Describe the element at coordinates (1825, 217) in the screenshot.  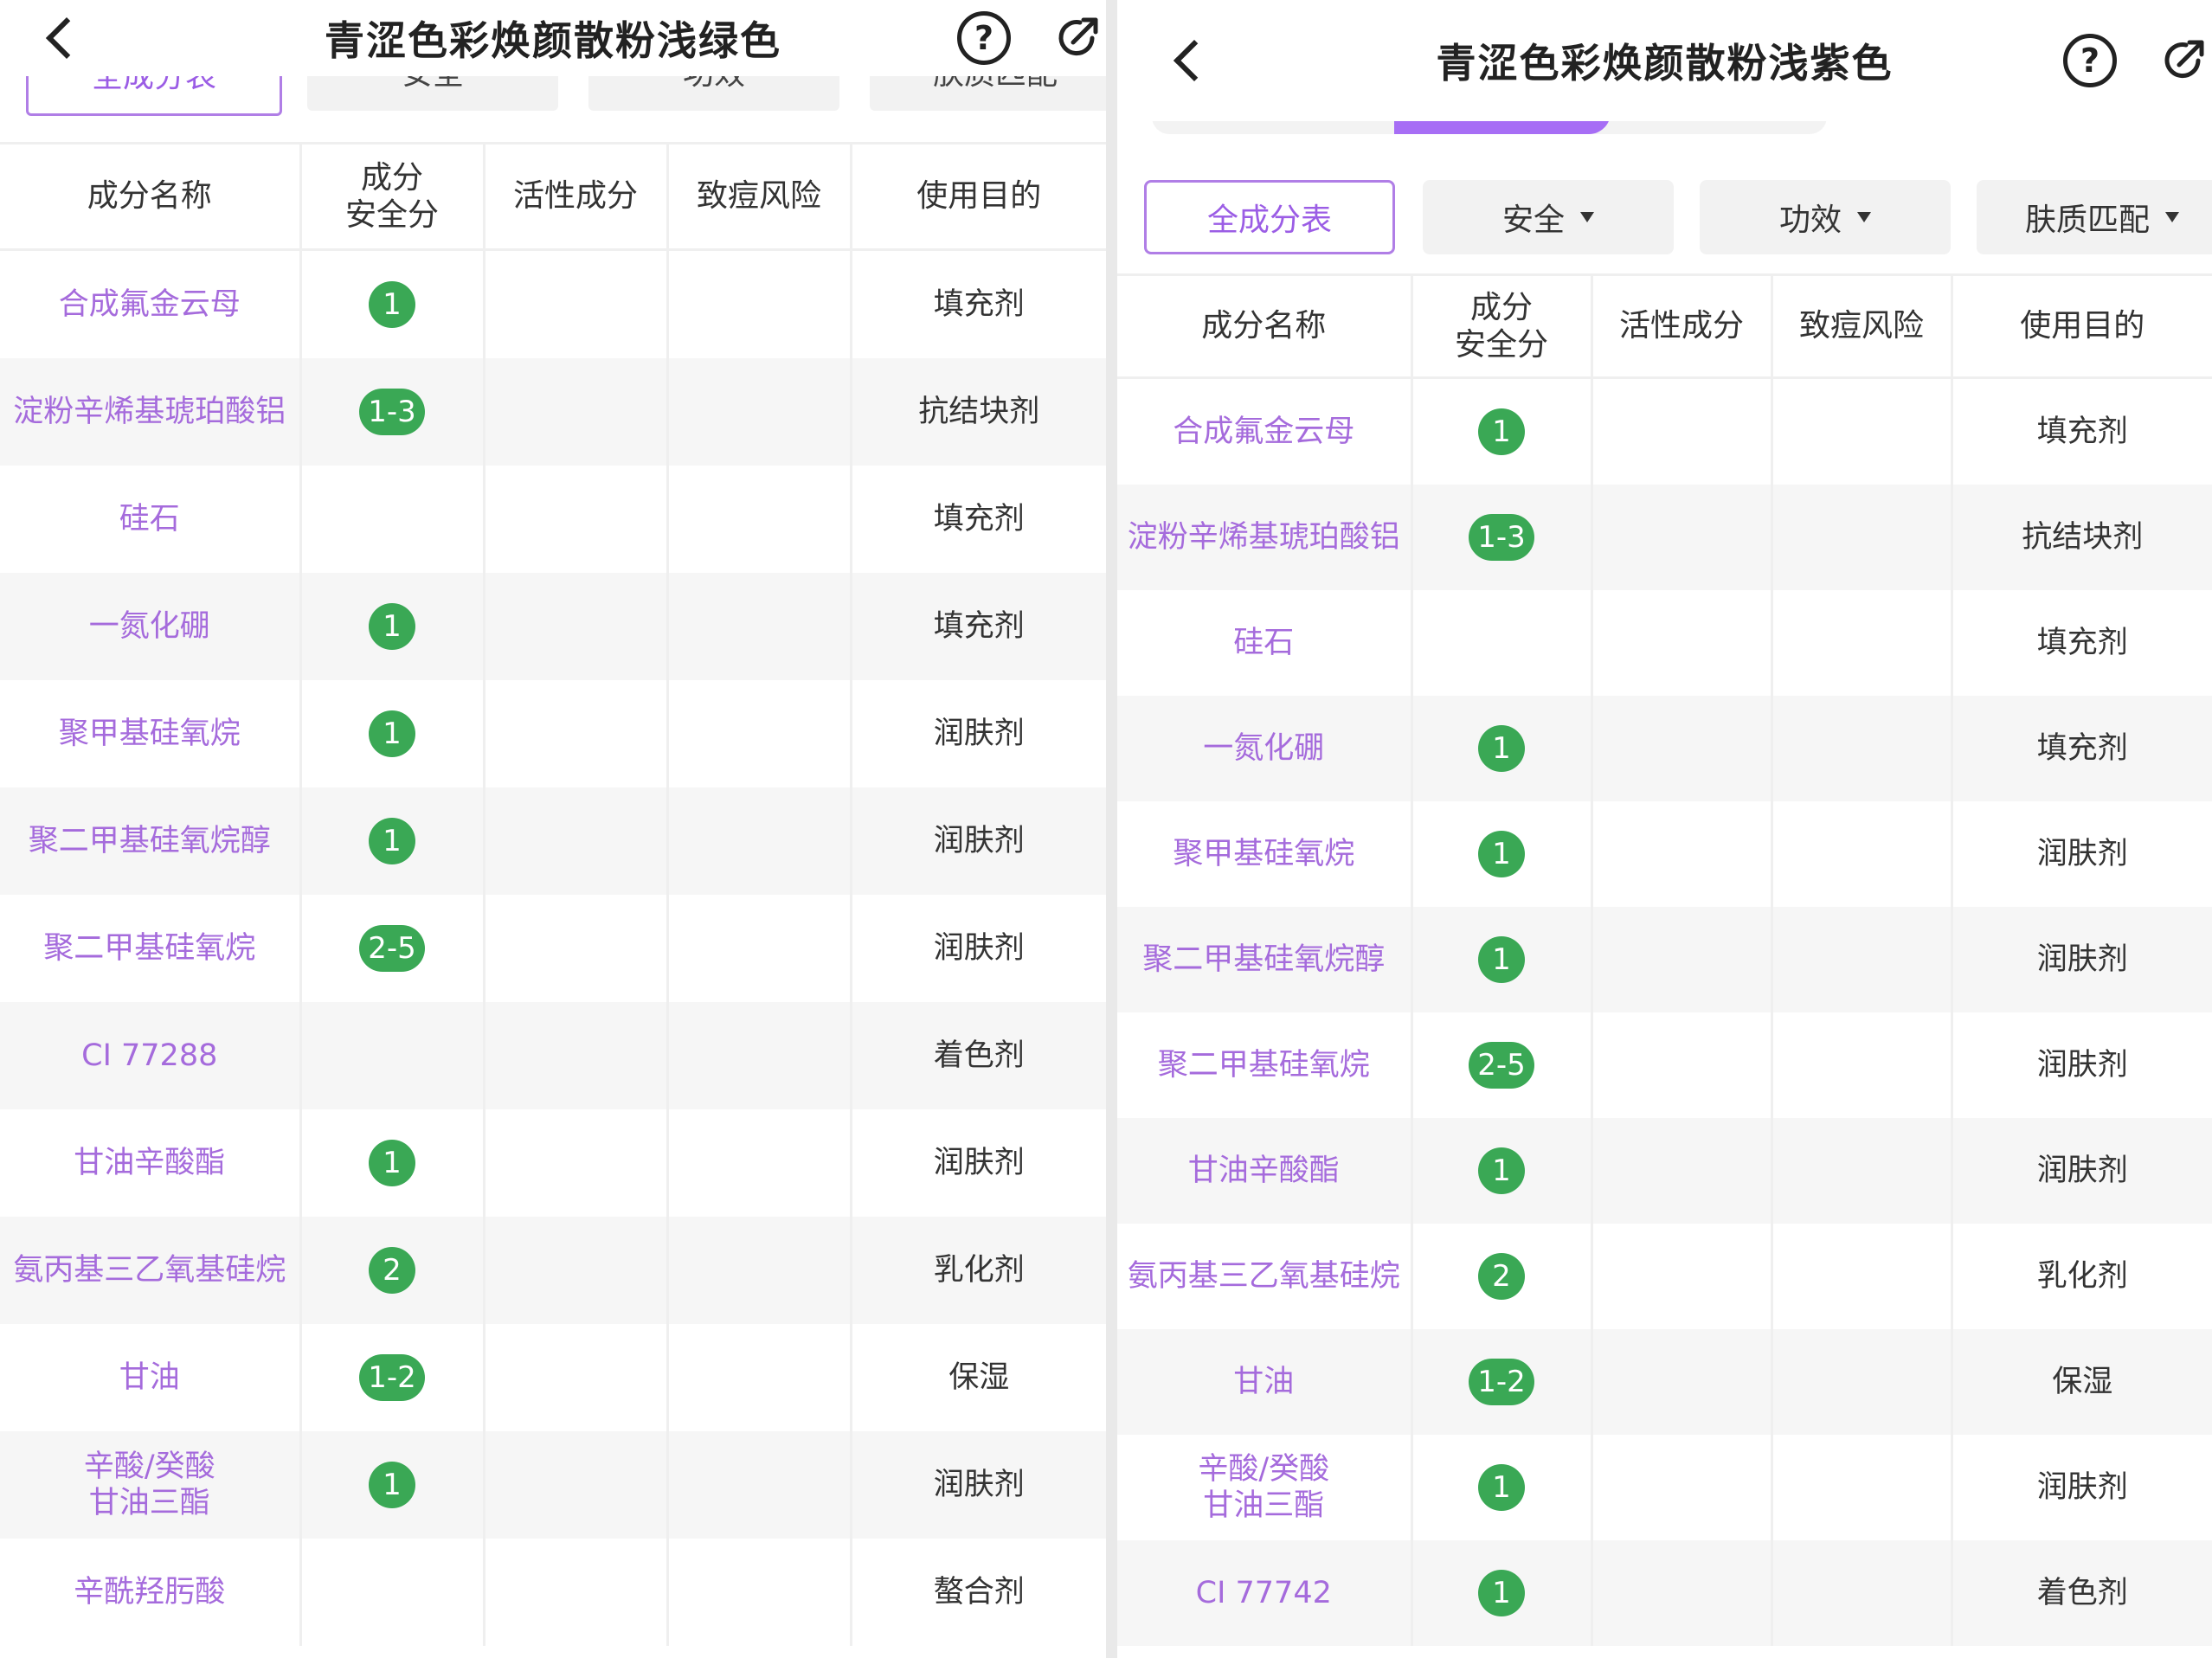
I see `tab-efficacy: 功效` at that location.